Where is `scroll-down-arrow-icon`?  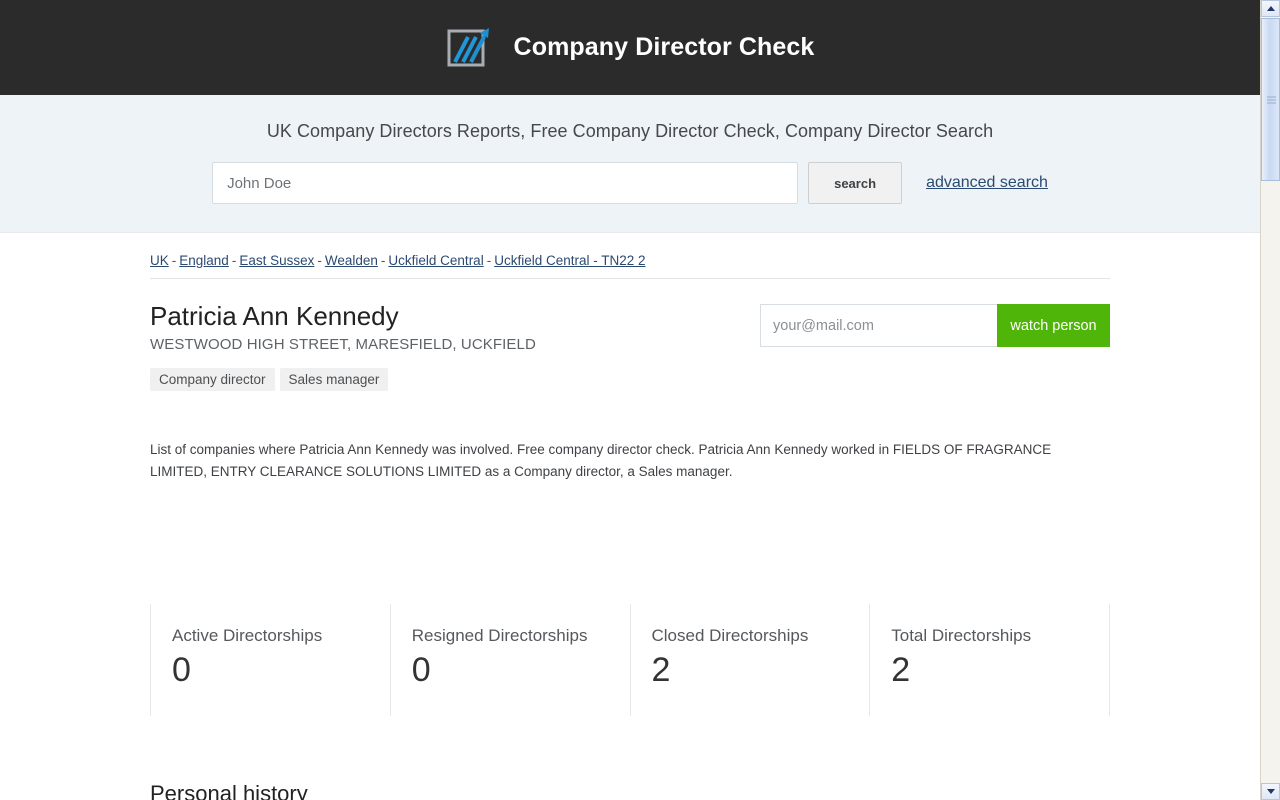
scroll-down-arrow-icon is located at coordinates (1270, 791).